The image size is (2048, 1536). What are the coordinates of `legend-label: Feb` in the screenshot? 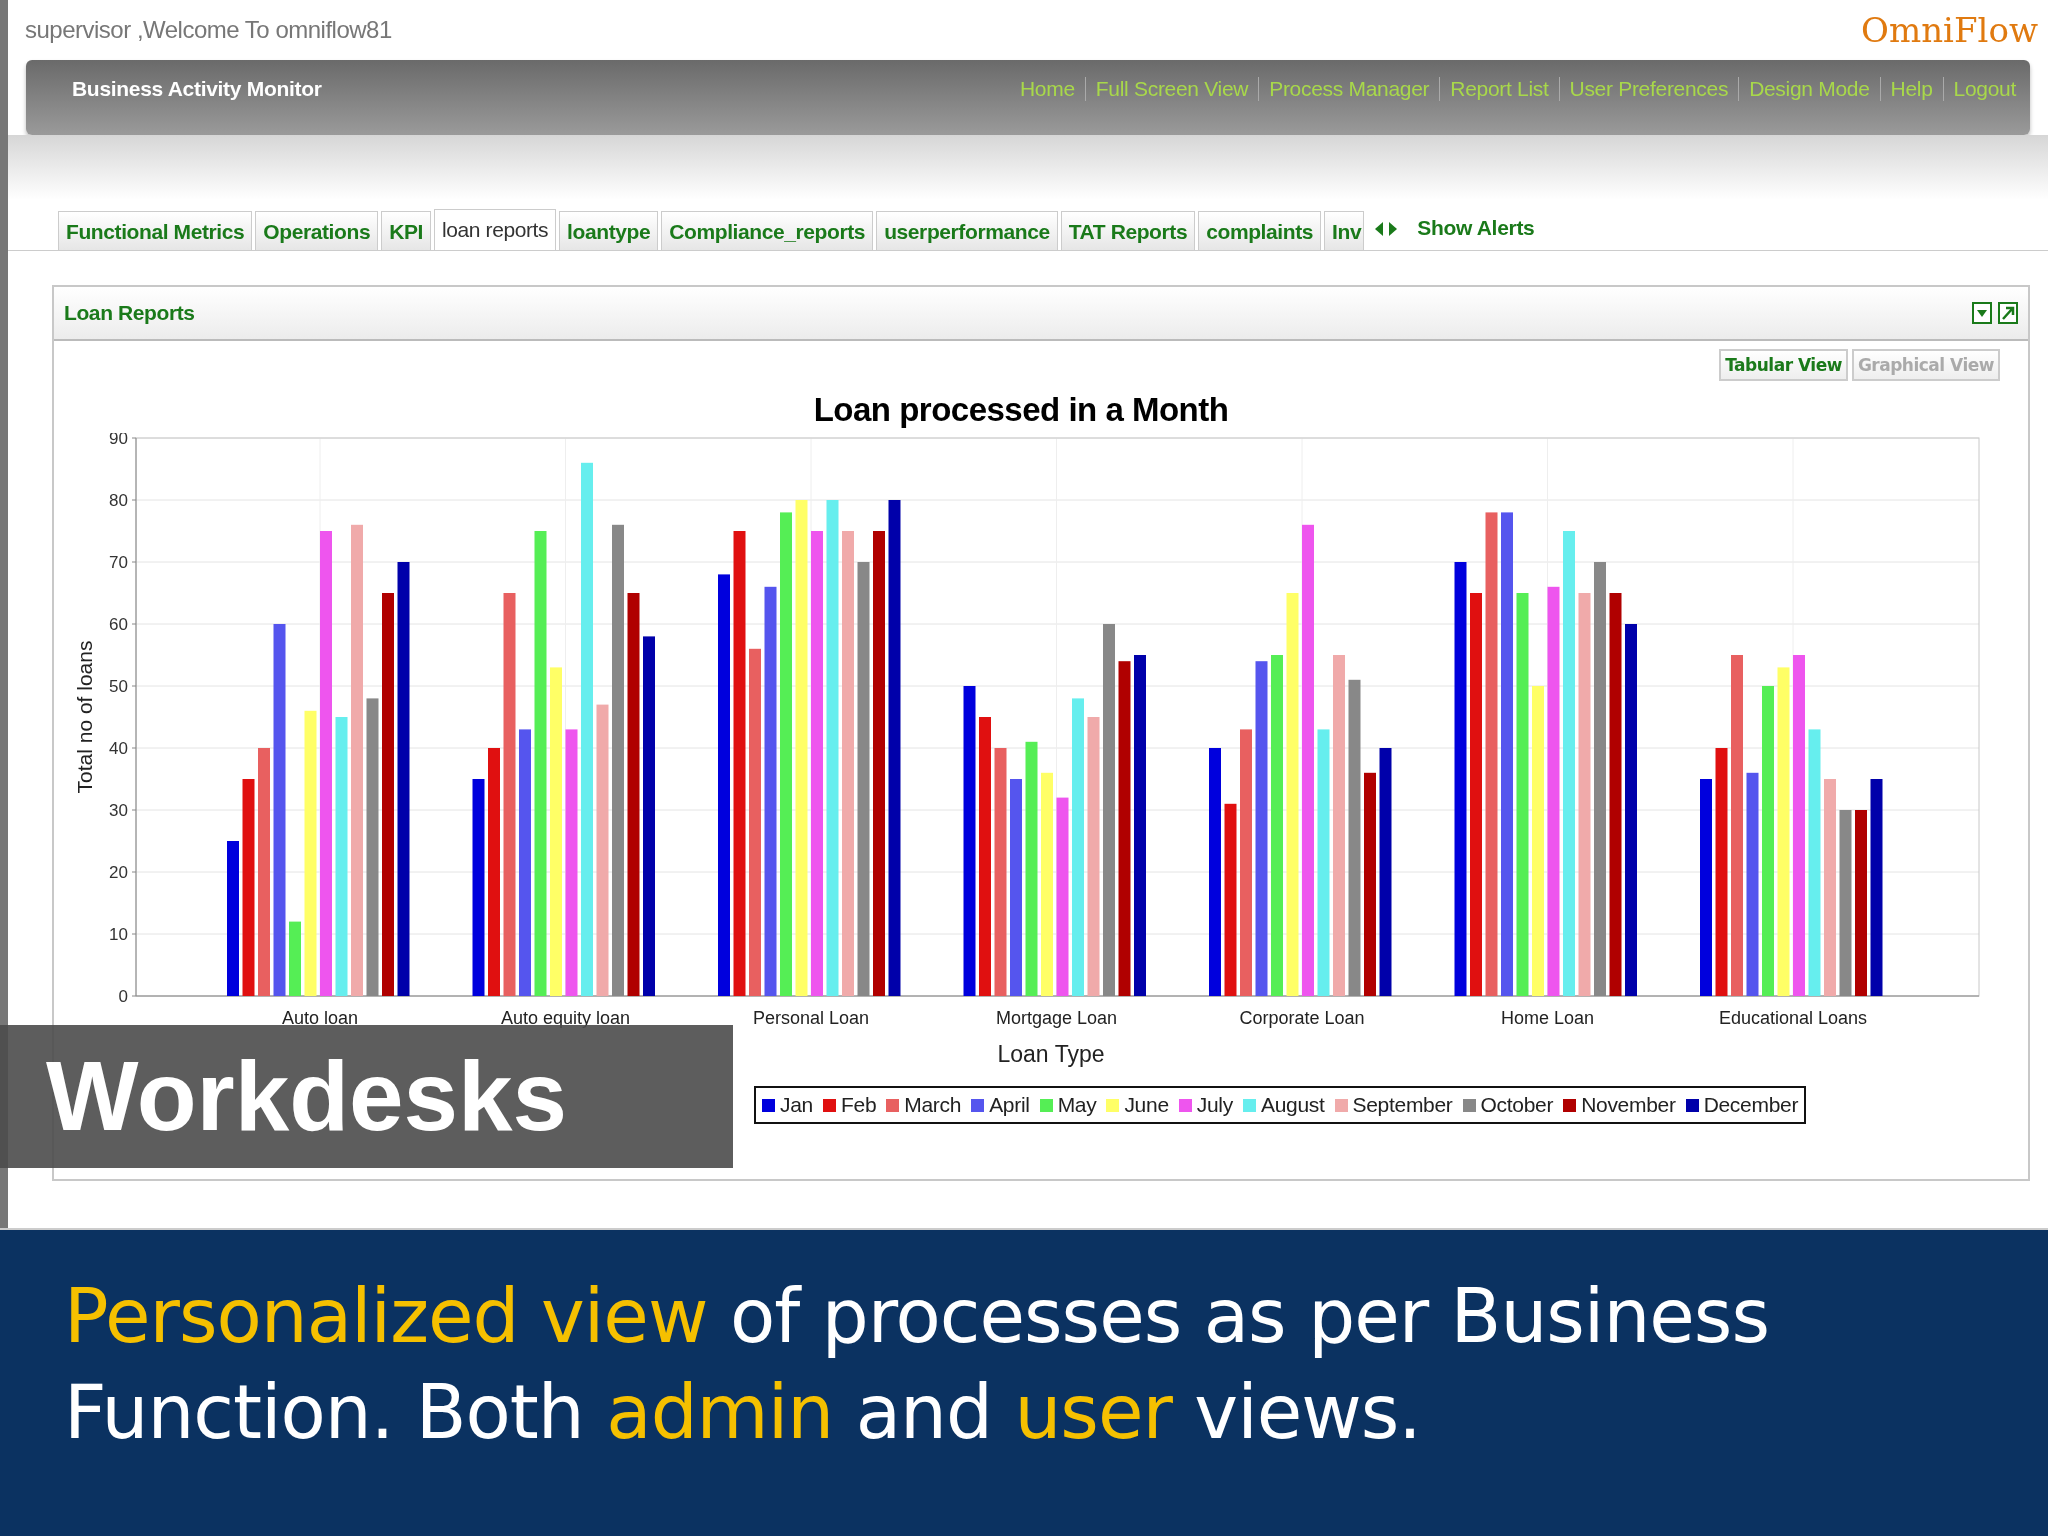 It's located at (858, 1105).